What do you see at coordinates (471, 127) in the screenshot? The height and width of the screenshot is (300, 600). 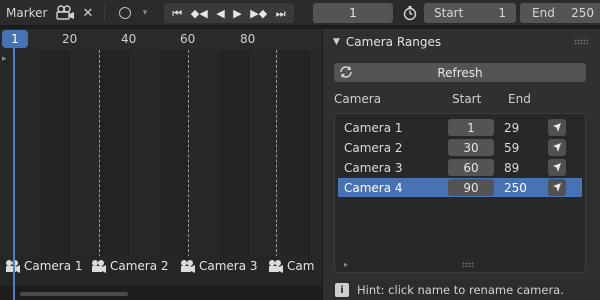 I see `start-frame-input: 1` at bounding box center [471, 127].